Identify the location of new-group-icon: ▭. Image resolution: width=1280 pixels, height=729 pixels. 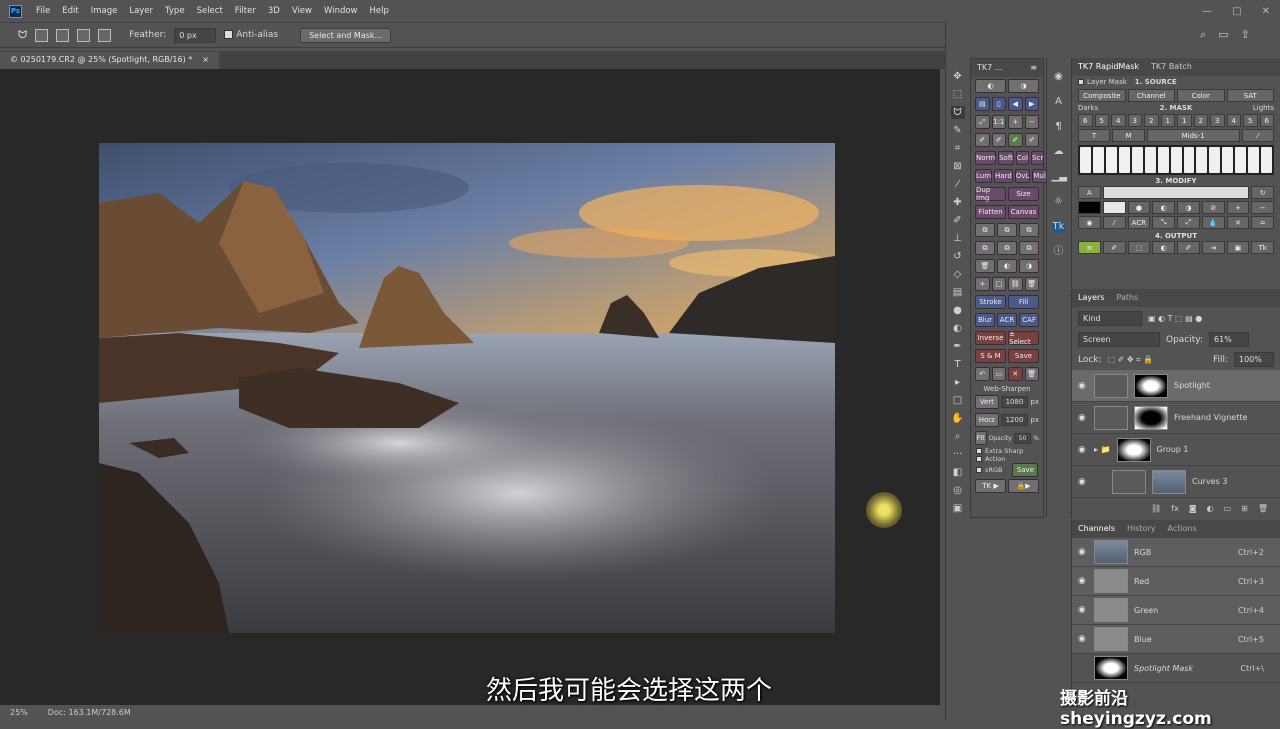
(1228, 508).